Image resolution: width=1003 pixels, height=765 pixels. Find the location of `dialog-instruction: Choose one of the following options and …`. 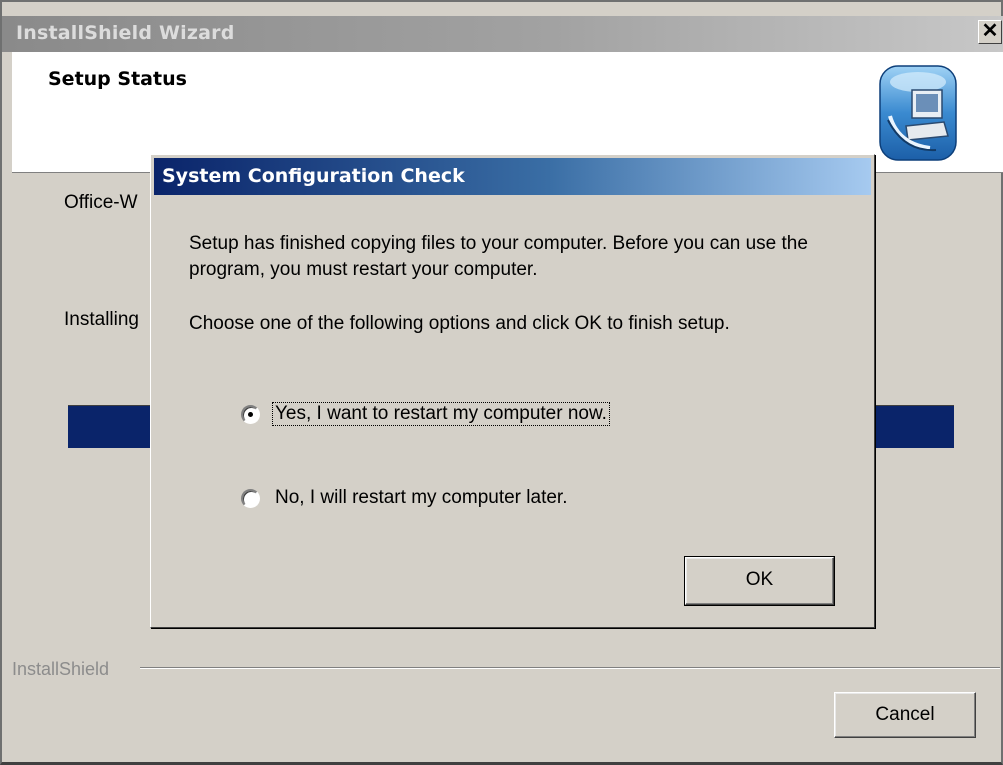

dialog-instruction: Choose one of the following options and … is located at coordinates (459, 323).